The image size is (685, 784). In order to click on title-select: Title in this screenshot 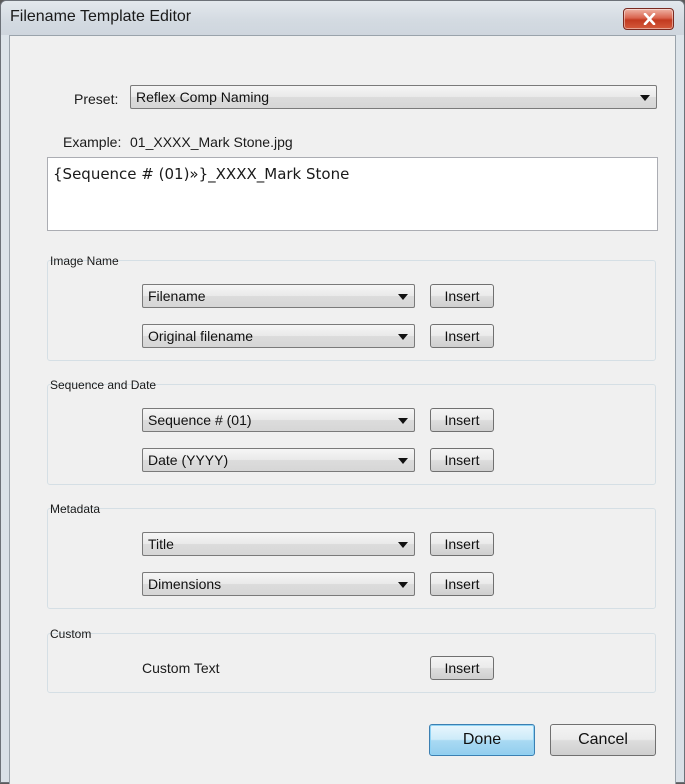, I will do `click(278, 544)`.